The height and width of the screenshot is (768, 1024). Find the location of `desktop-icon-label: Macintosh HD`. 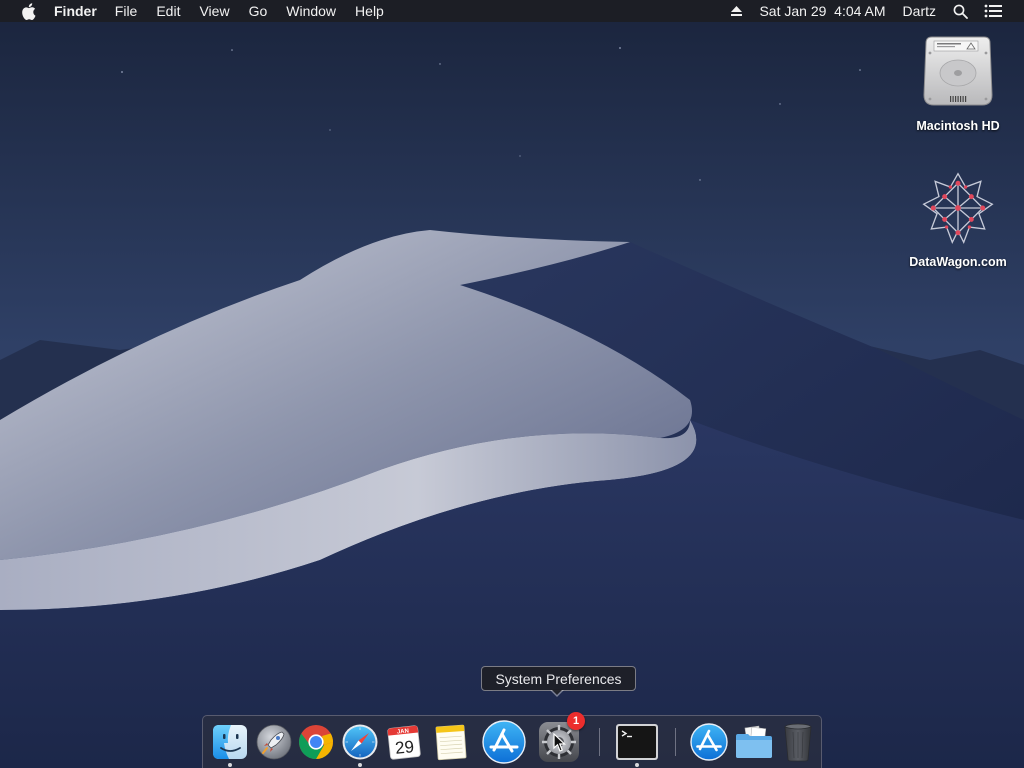

desktop-icon-label: Macintosh HD is located at coordinates (958, 126).